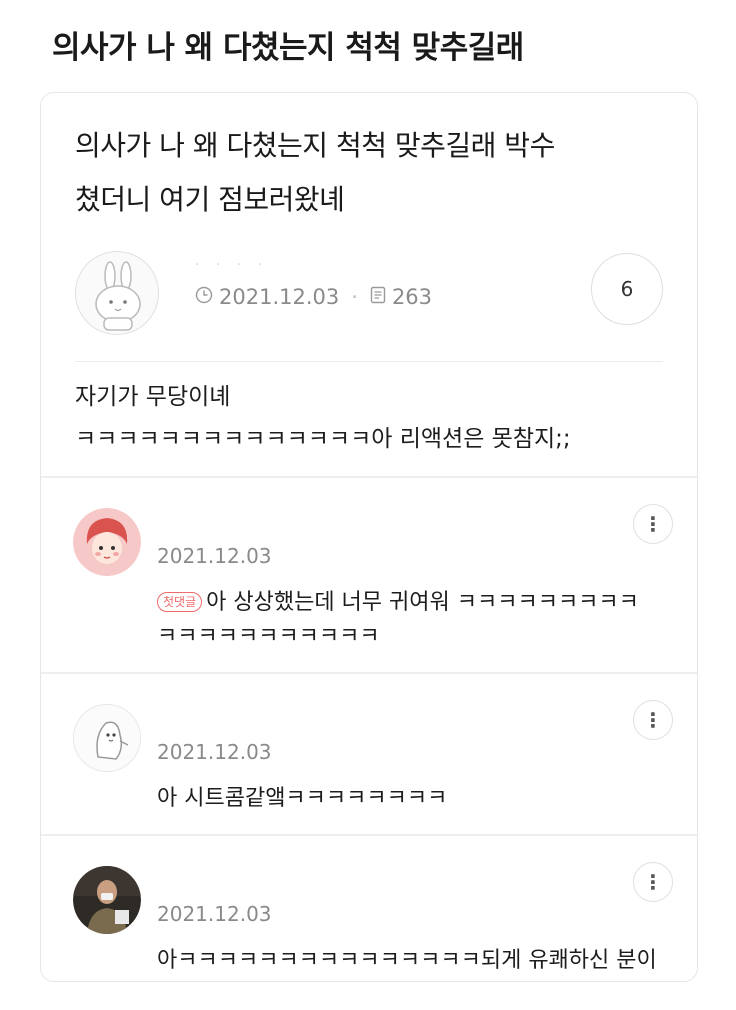 Image resolution: width=736 pixels, height=1010 pixels. I want to click on comment-text-container: 첫댓글 아 상상했는데 너무 귀여워 ㅋㅋㅋㅋㅋㅋㅋㅋㅋㅋㅋㅋㅋㅋㅋㅋㅋㅋㅋㅋ, so click(407, 620).